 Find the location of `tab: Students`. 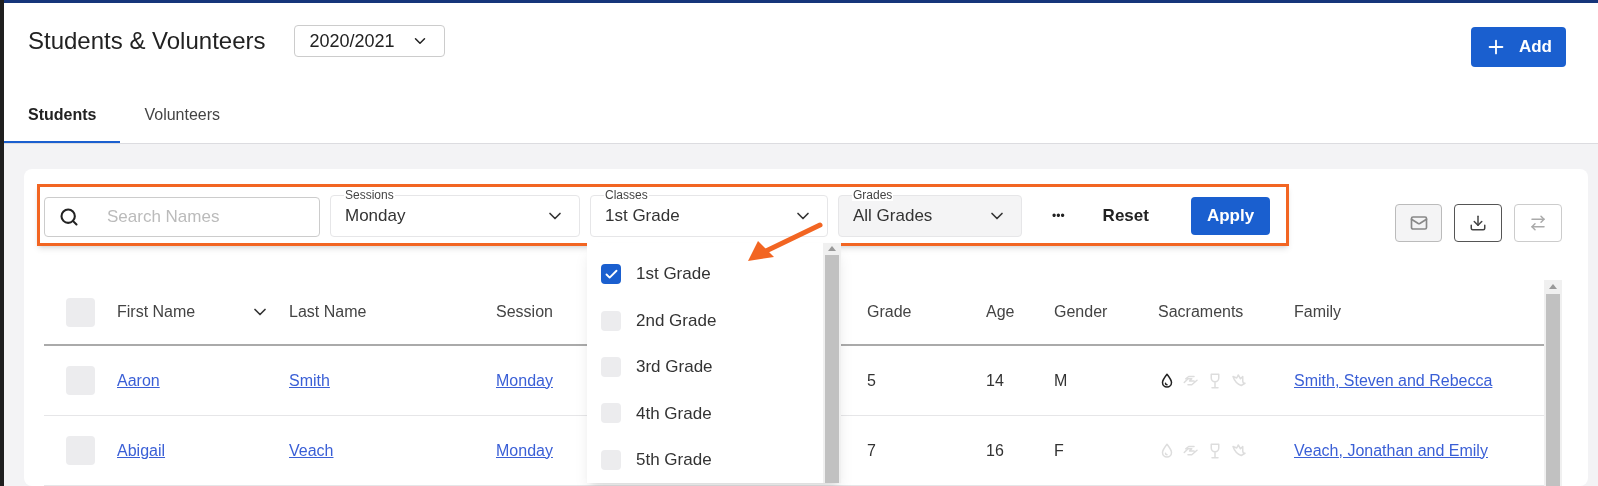

tab: Students is located at coordinates (62, 116).